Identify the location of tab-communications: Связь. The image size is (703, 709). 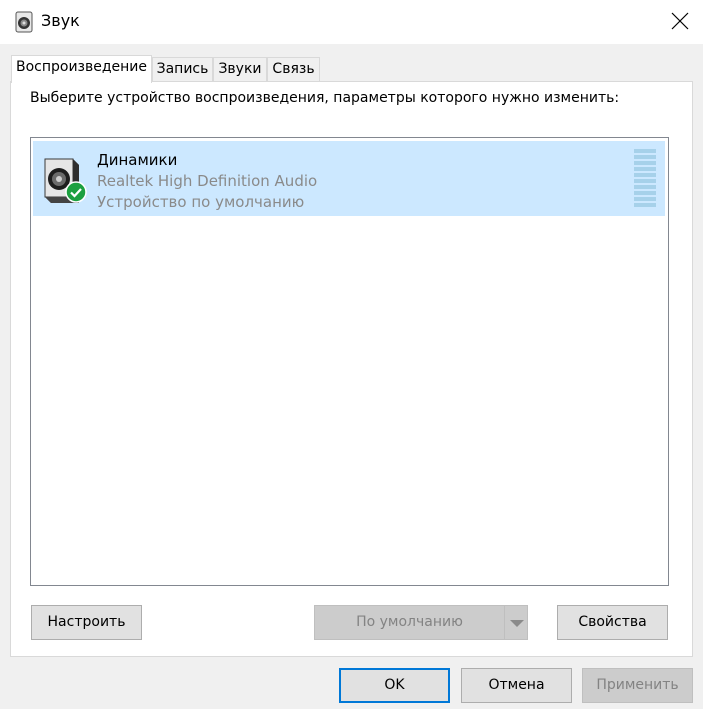
(293, 69).